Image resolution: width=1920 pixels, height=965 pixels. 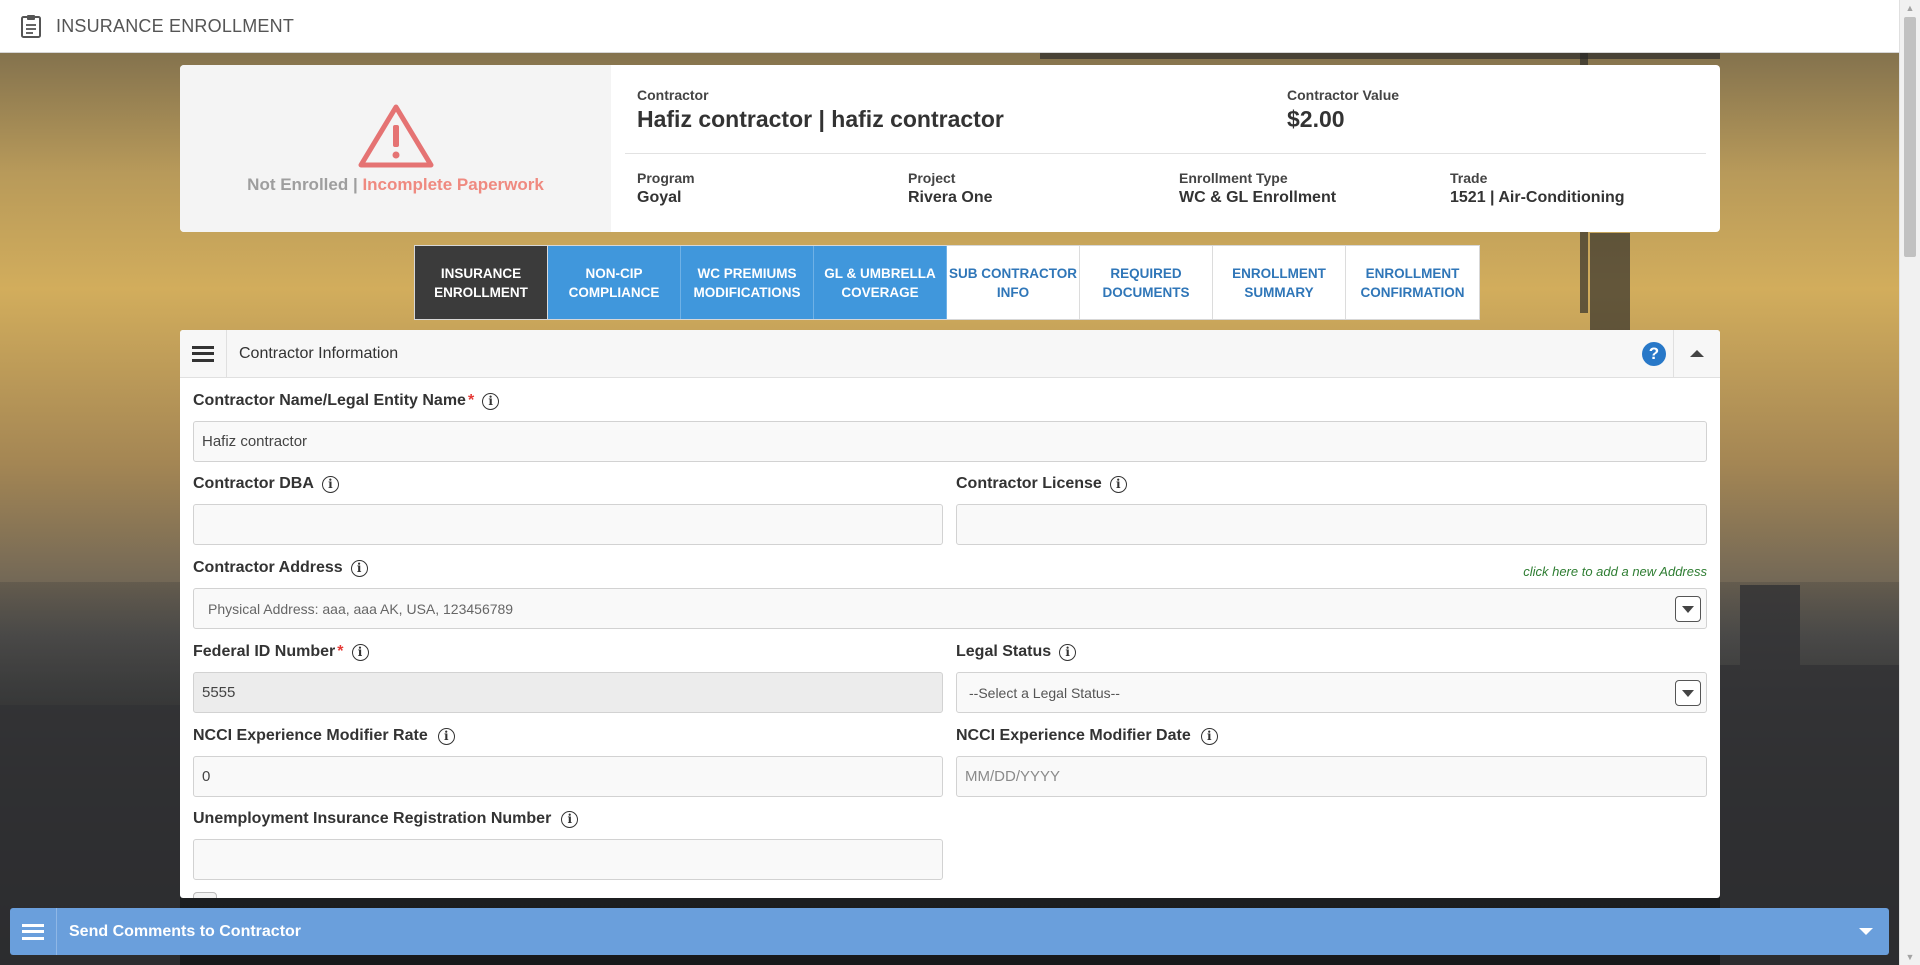 What do you see at coordinates (1013, 282) in the screenshot?
I see `tab-sub-contractor-info: SUB CONTRACTOR INFO` at bounding box center [1013, 282].